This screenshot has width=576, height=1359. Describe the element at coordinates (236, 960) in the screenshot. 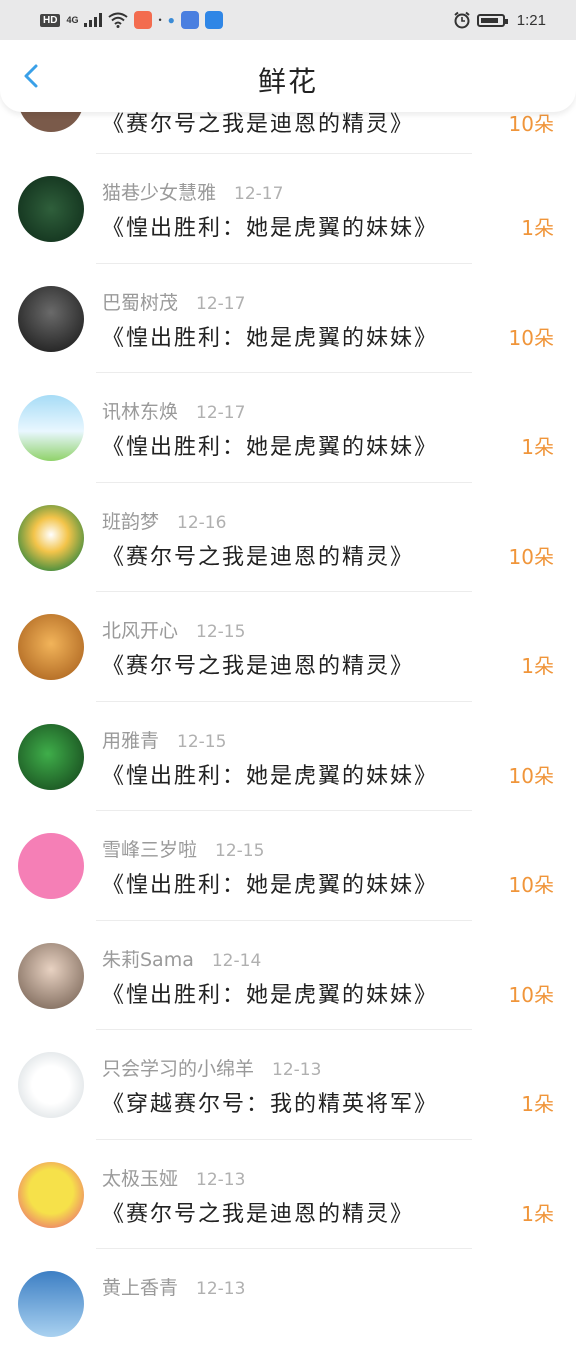

I see `gift-date: 12-14` at that location.